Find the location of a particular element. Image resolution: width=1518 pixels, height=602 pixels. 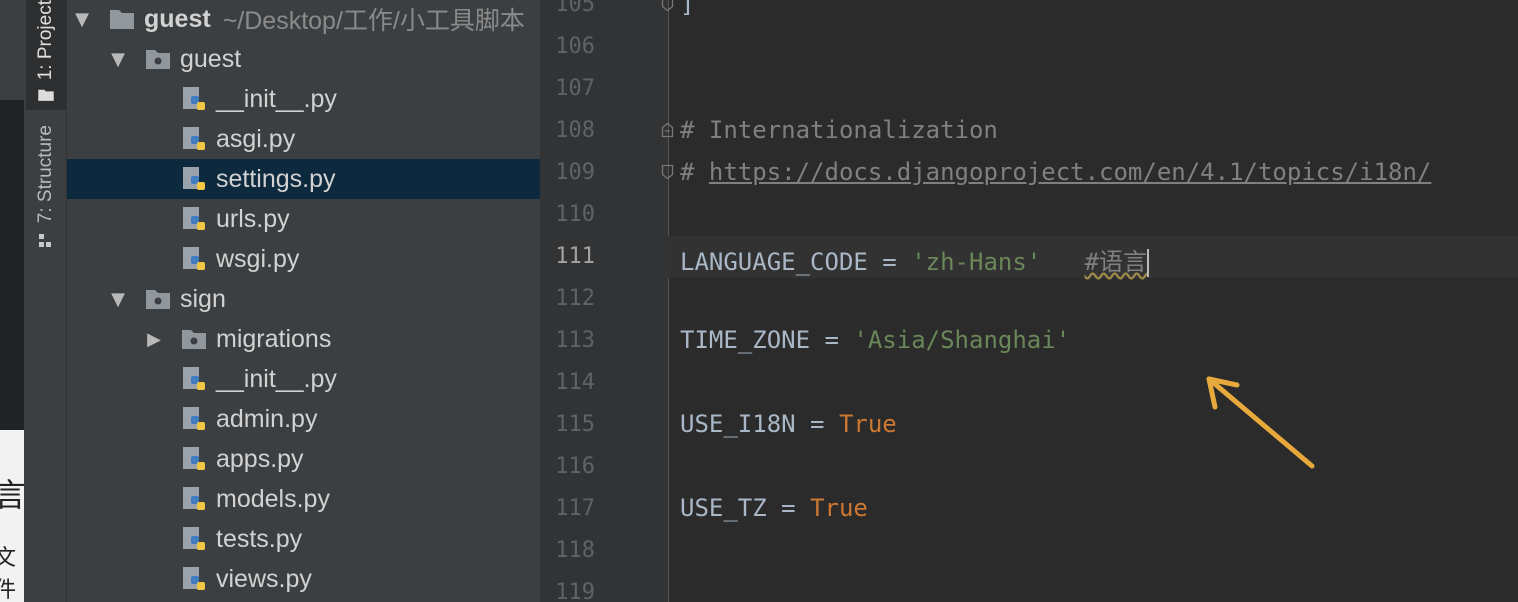

line-number: 105 is located at coordinates (575, 8).